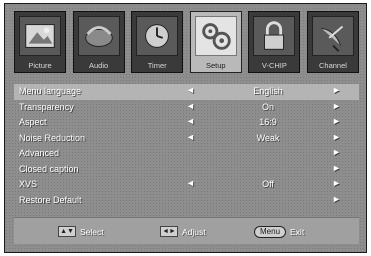 The image size is (371, 256). What do you see at coordinates (297, 232) in the screenshot?
I see `help-exit-label: Exit` at bounding box center [297, 232].